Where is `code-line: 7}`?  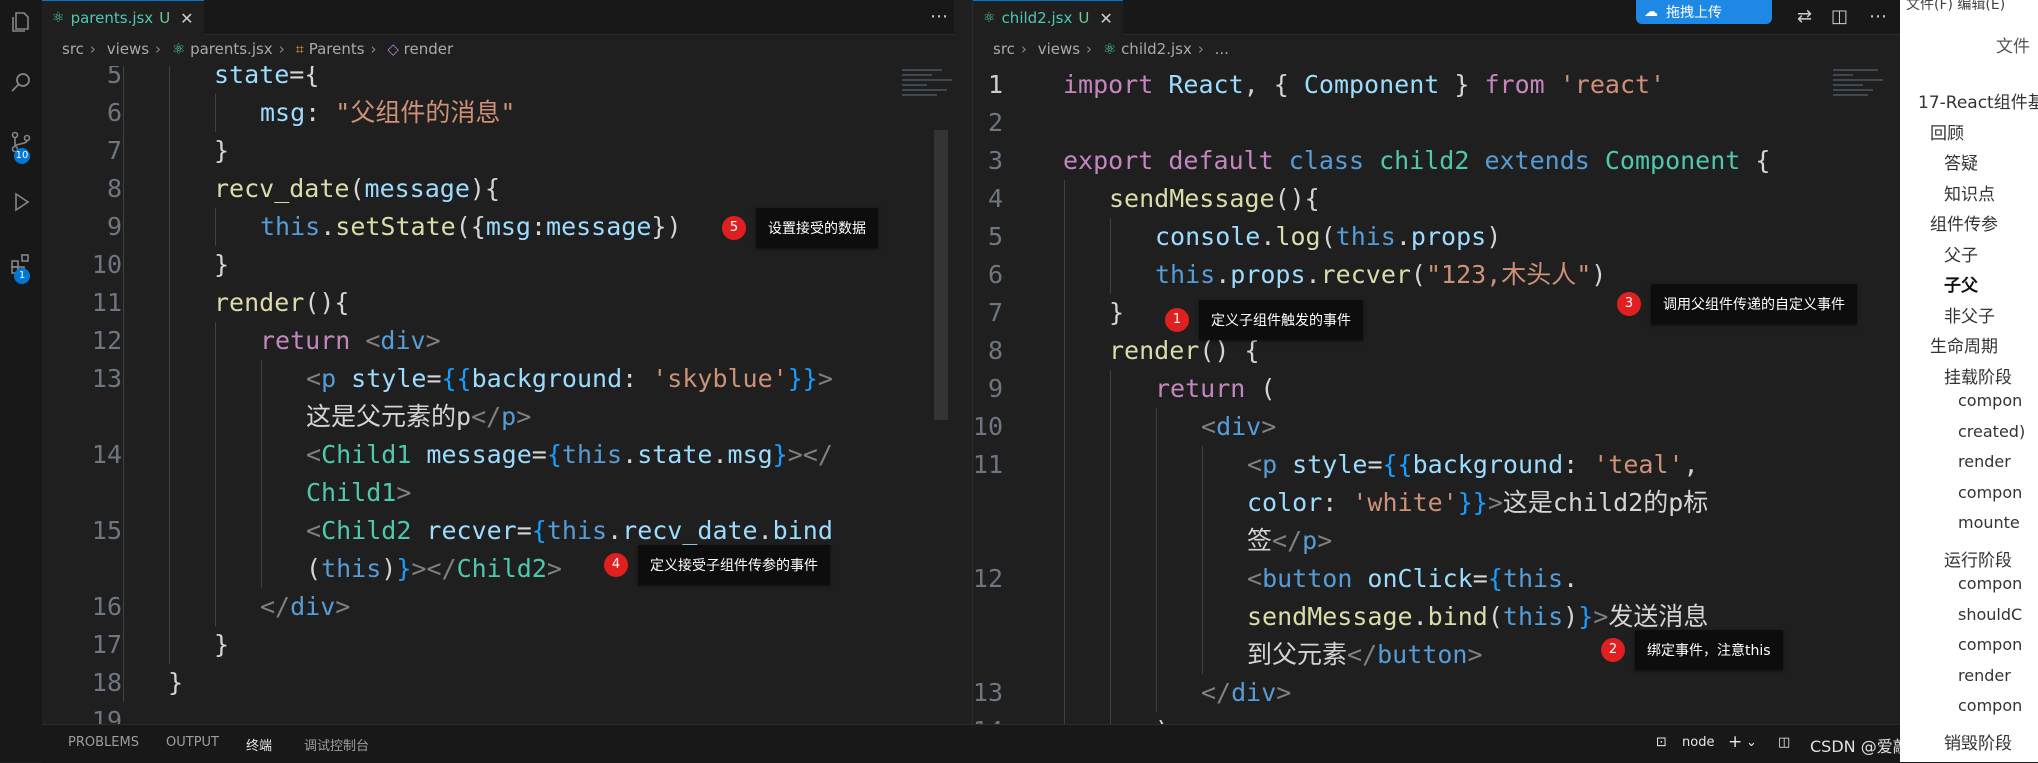
code-line: 7} is located at coordinates (498, 151).